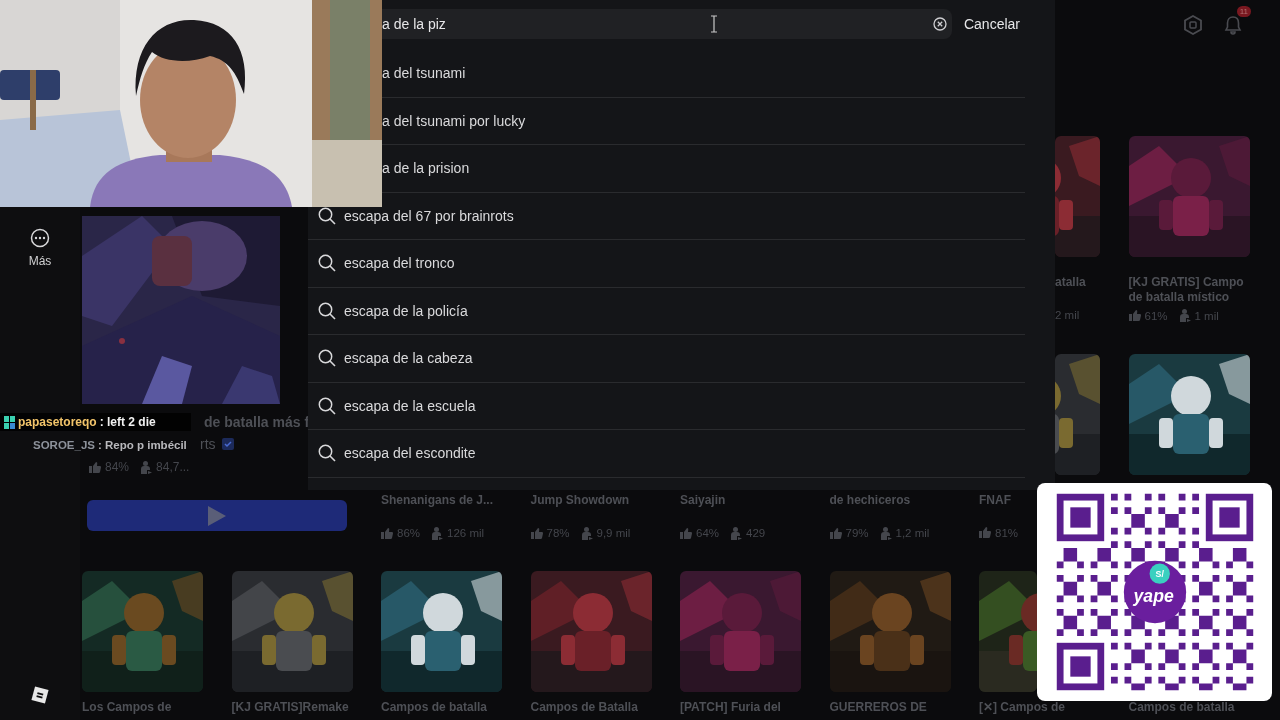 The image size is (1280, 720). I want to click on game-title: Jump Showdown, so click(580, 507).